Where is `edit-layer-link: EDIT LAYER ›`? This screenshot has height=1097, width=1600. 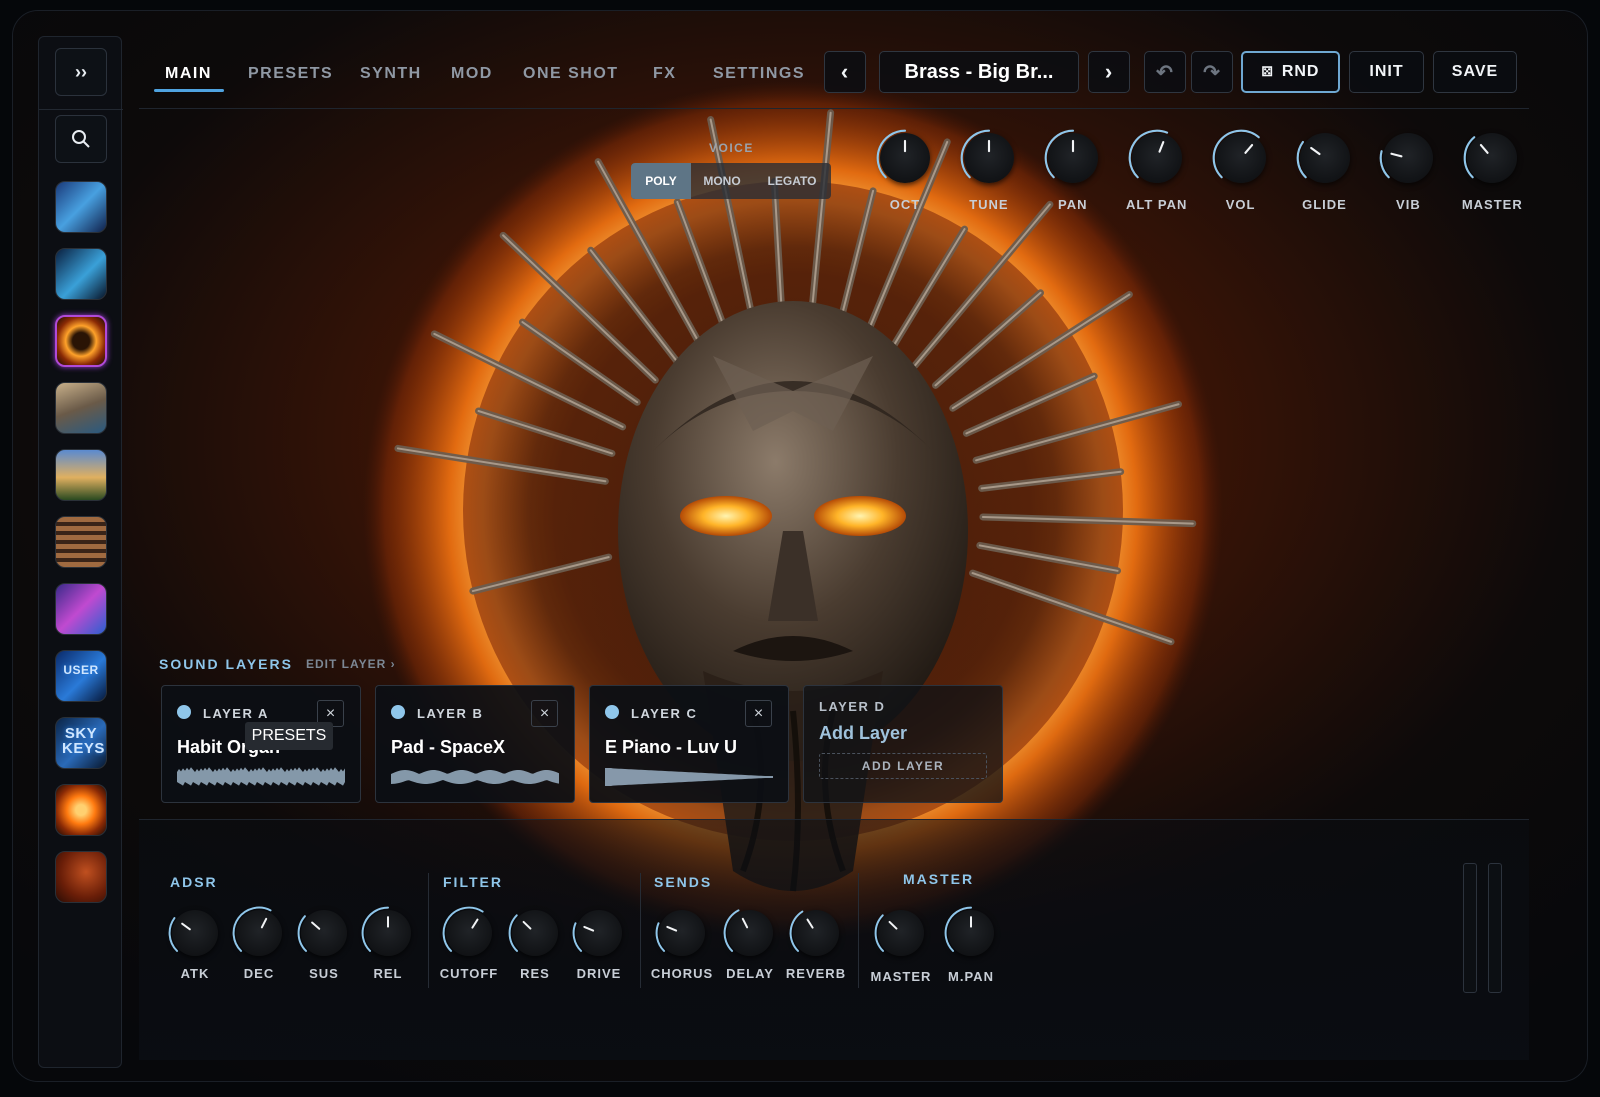 edit-layer-link: EDIT LAYER › is located at coordinates (351, 664).